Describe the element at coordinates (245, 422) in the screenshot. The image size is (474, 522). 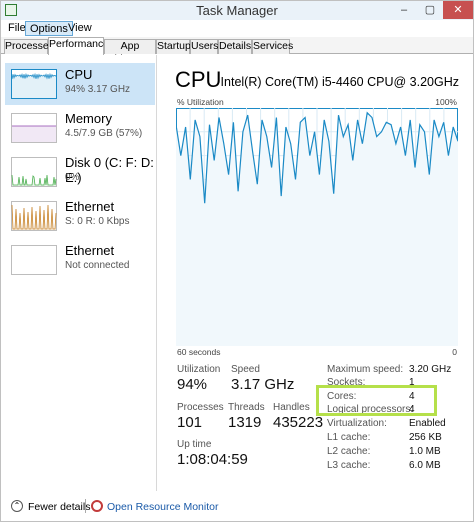
I see `threads-value: 1319` at that location.